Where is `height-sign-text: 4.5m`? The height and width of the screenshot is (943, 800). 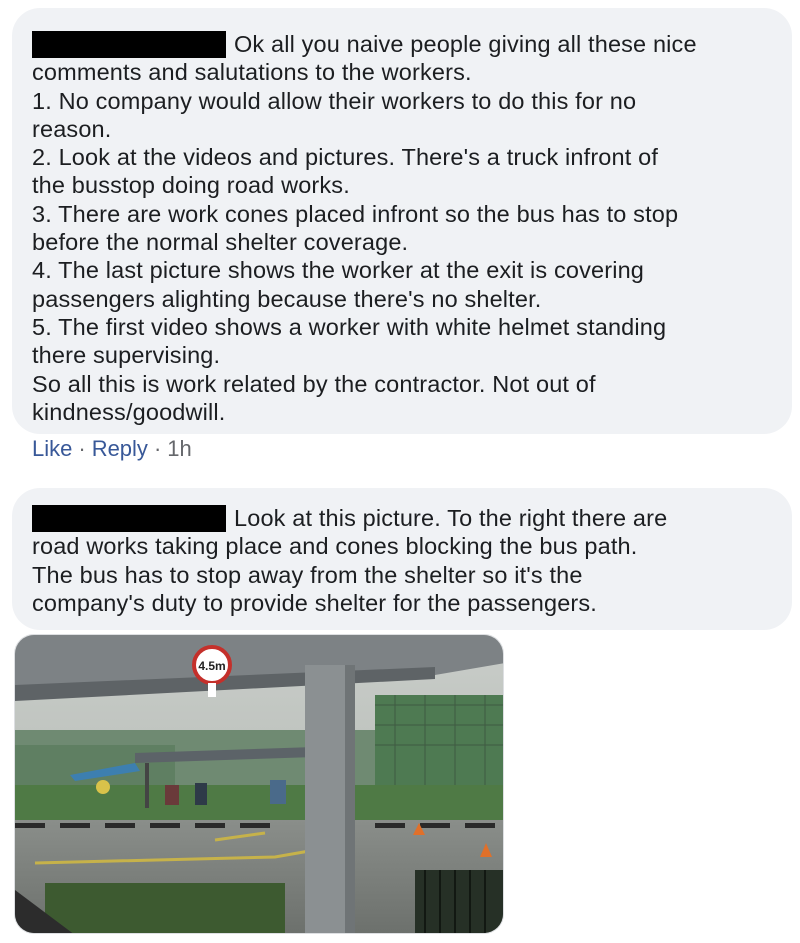
height-sign-text: 4.5m is located at coordinates (211, 666).